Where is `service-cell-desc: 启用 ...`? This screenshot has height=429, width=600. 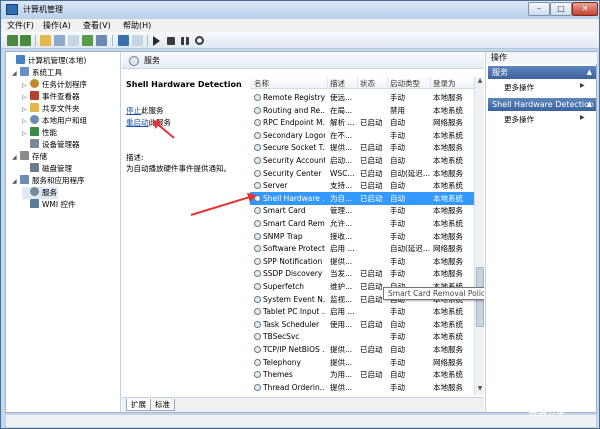
service-cell-desc: 启用 ... is located at coordinates (342, 312).